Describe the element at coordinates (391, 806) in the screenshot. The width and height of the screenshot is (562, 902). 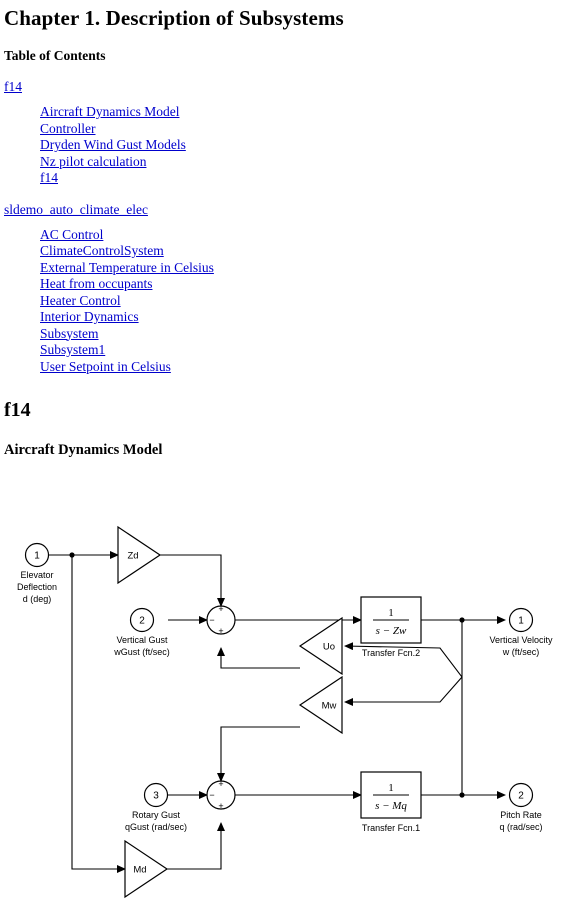
I see `transfer-fcn-1-denominator: s − Mq` at that location.